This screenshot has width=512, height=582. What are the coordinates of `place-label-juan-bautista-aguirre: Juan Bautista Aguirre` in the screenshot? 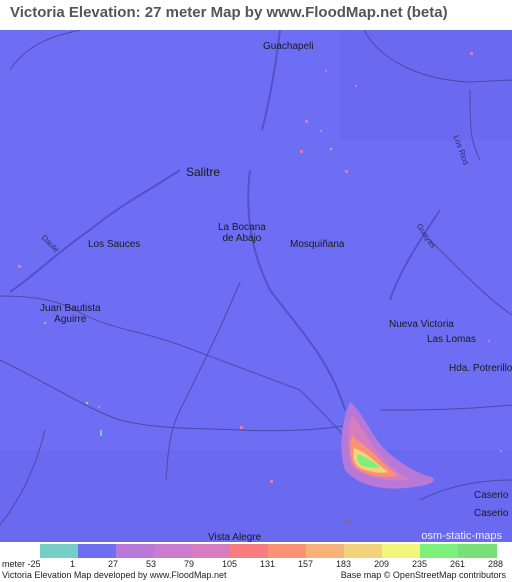 It's located at (70, 314).